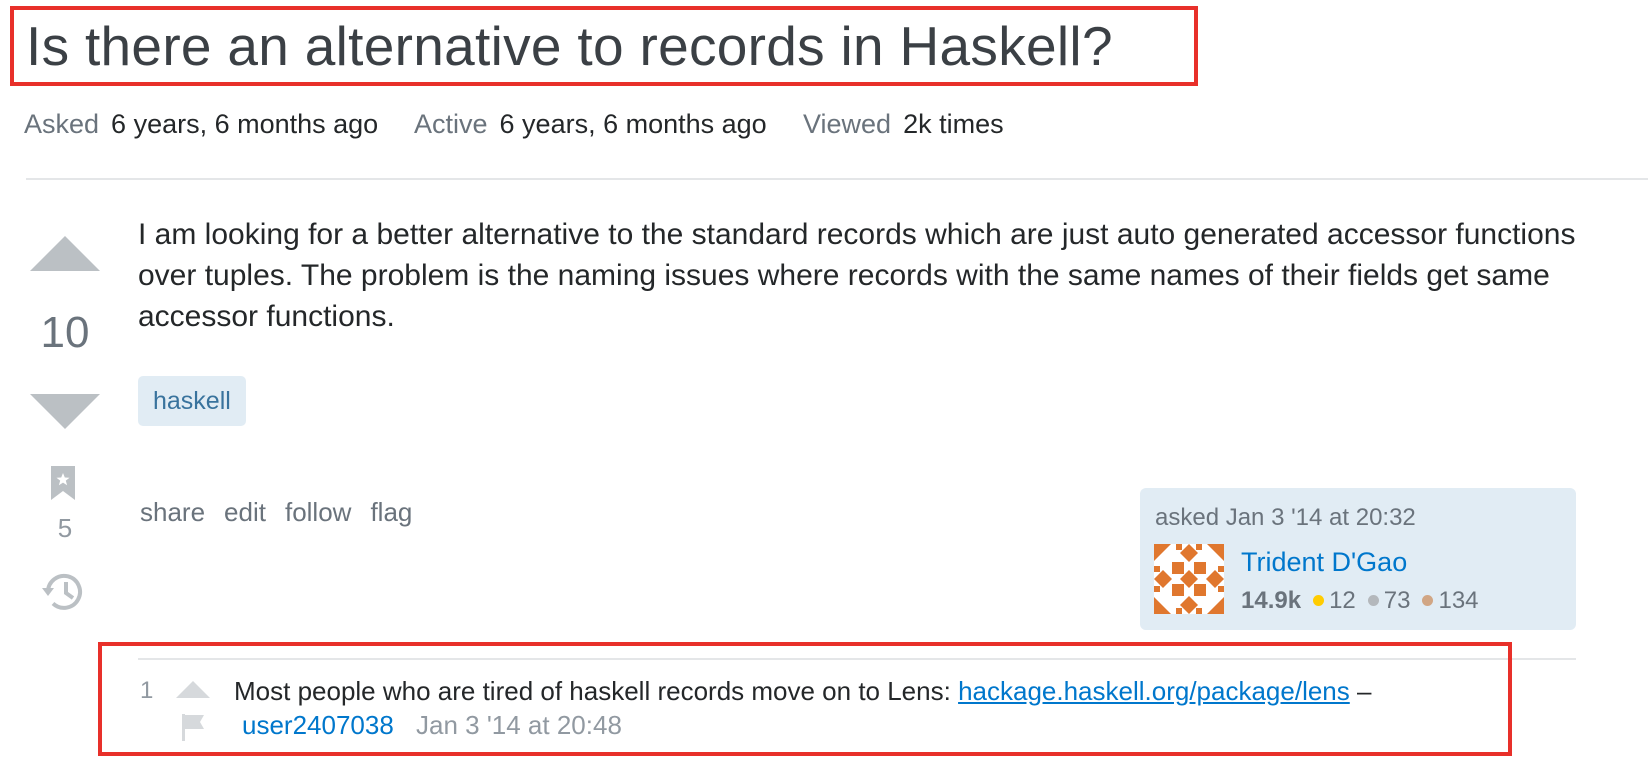  Describe the element at coordinates (1458, 600) in the screenshot. I see `bronze-badge-count: 134` at that location.